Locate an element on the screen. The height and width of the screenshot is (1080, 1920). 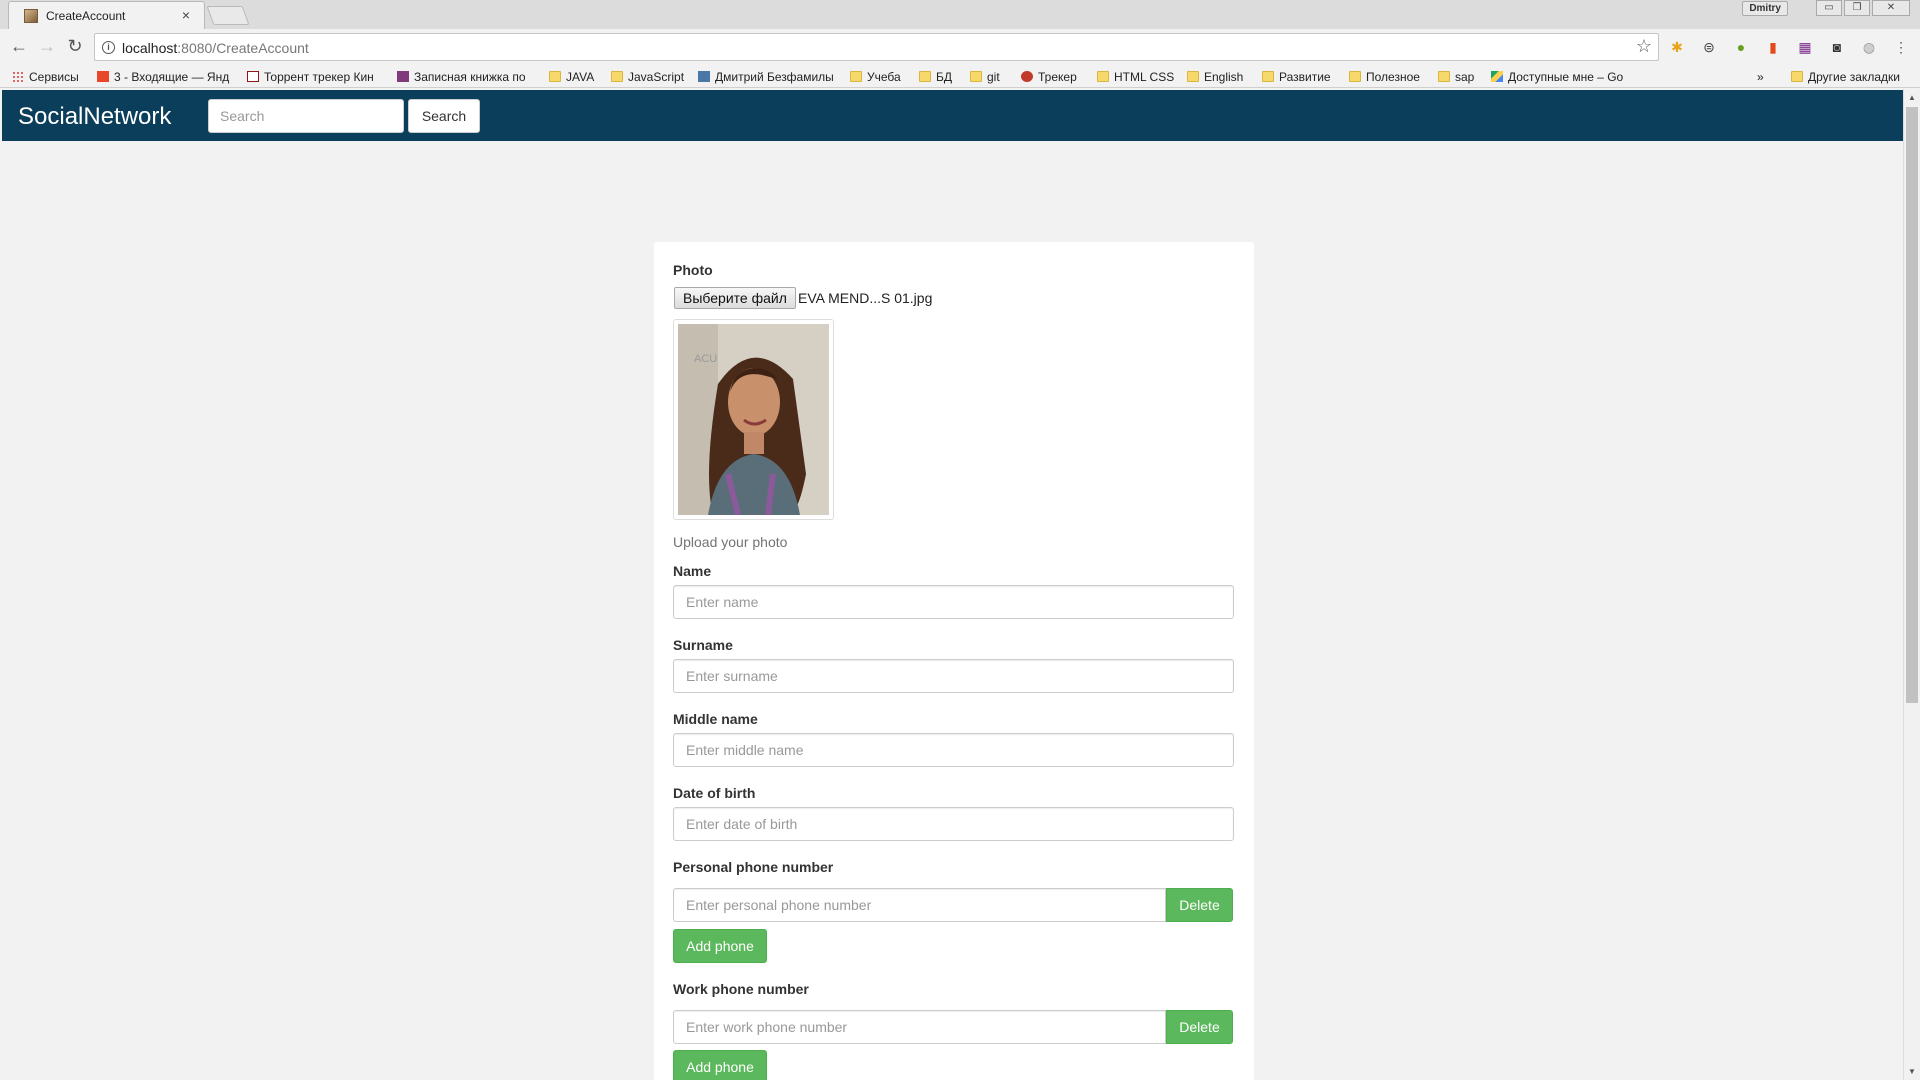
work-phone-label: Work phone number is located at coordinates (741, 989).